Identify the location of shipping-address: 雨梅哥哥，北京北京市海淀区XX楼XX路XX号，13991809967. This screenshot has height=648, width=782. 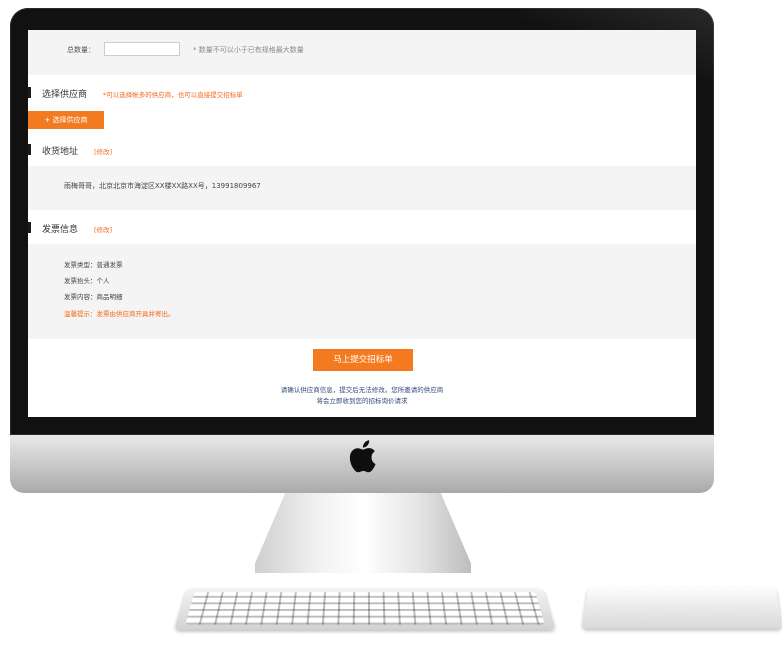
(162, 186).